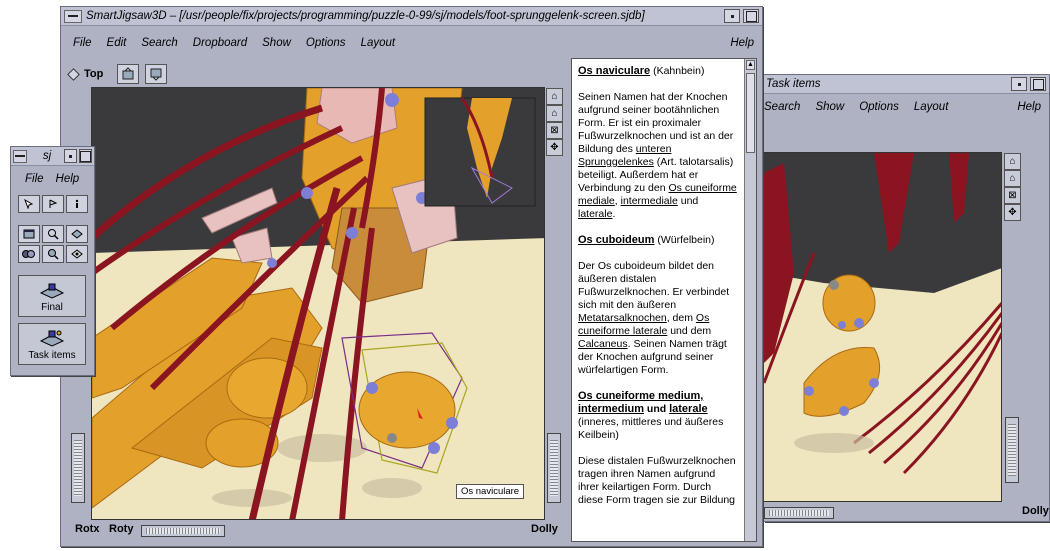  What do you see at coordinates (220, 43) in the screenshot?
I see `menu-dropboard: Dropboard` at bounding box center [220, 43].